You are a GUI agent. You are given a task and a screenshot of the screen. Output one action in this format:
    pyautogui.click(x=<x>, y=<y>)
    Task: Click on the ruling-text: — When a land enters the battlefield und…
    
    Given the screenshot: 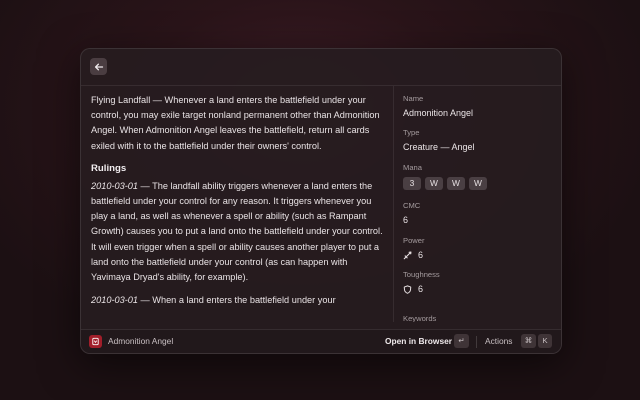 What is the action you would take?
    pyautogui.click(x=237, y=300)
    